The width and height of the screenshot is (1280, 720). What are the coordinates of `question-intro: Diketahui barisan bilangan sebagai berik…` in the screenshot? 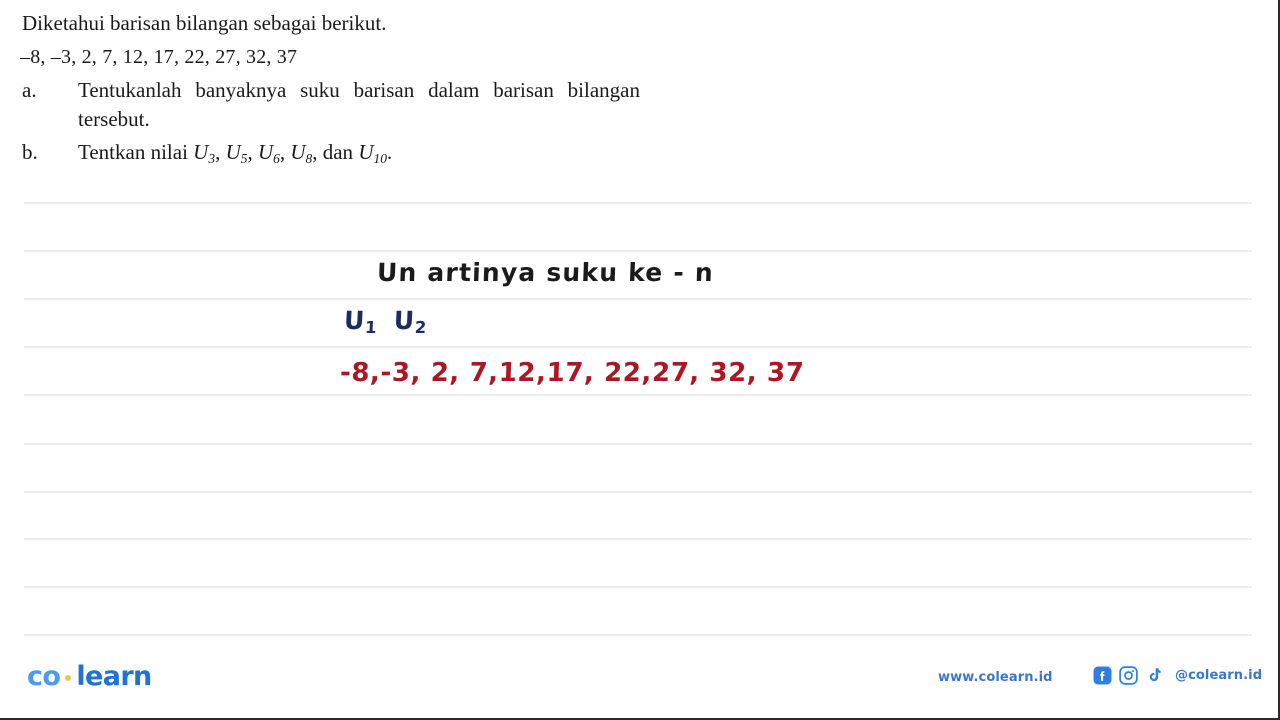 It's located at (204, 23).